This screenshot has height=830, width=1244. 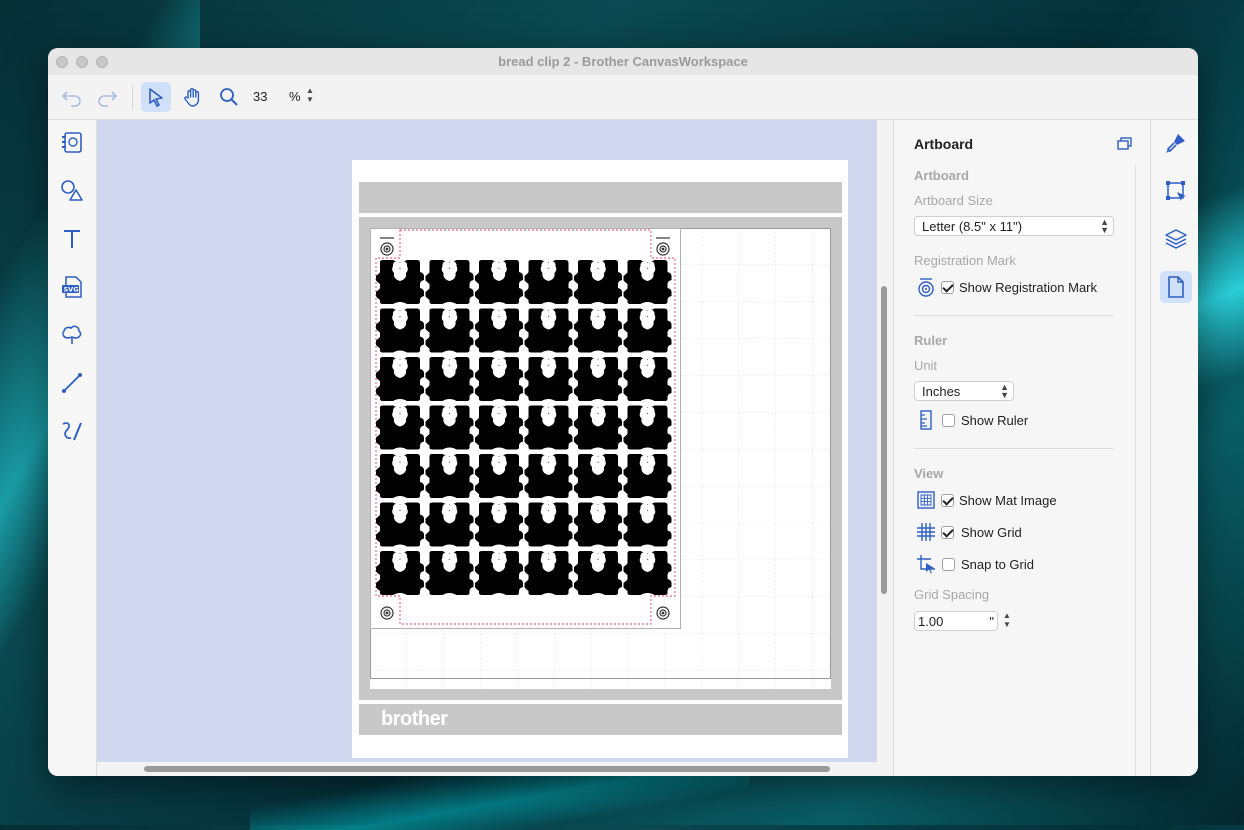 I want to click on layers-icon, so click(x=1176, y=239).